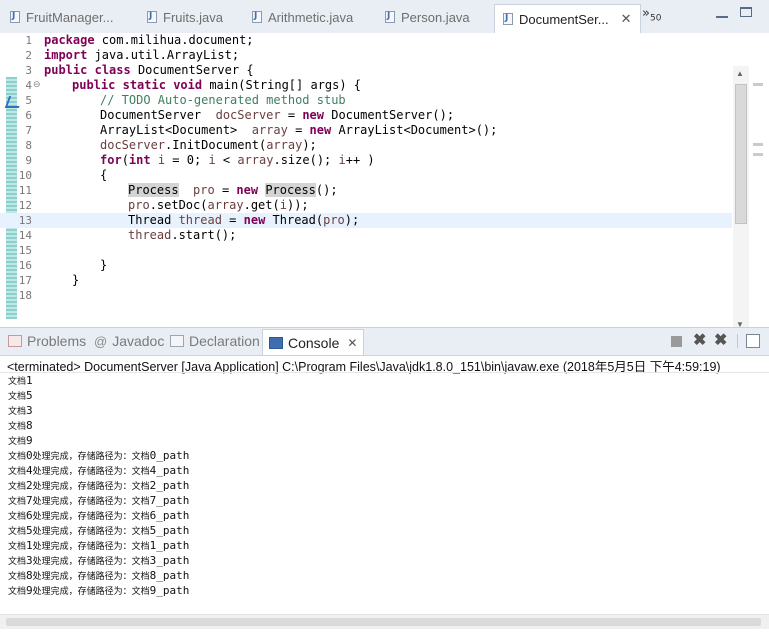  I want to click on output-line: 文档4处理完成，存储路径为：文档4_path, so click(99, 470).